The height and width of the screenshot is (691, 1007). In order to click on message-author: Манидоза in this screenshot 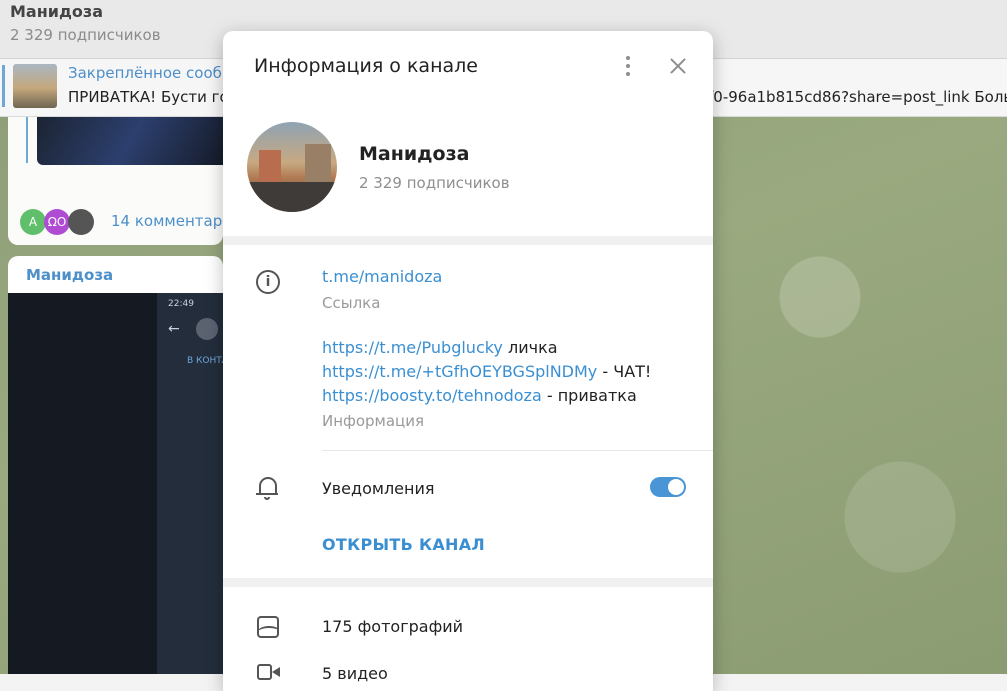, I will do `click(69, 275)`.